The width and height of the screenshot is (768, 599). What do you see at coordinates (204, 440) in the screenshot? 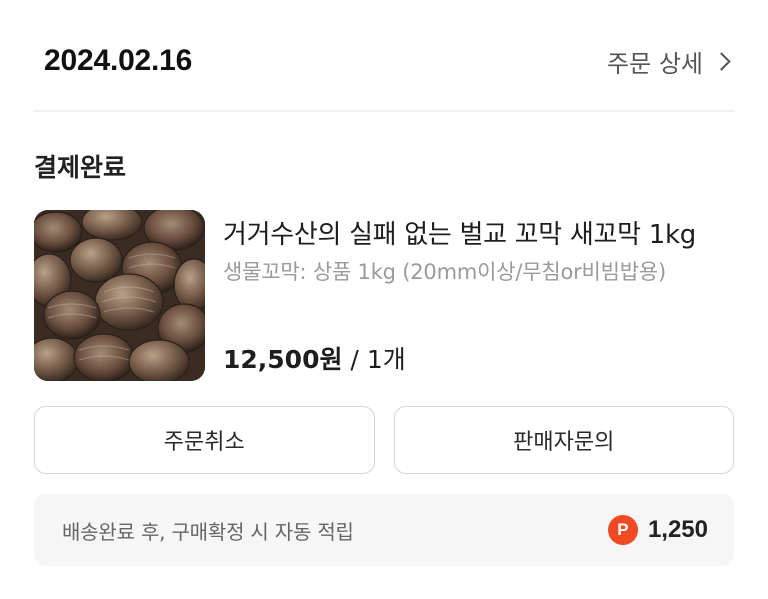
I see `cancel-order-button: 주문취소` at bounding box center [204, 440].